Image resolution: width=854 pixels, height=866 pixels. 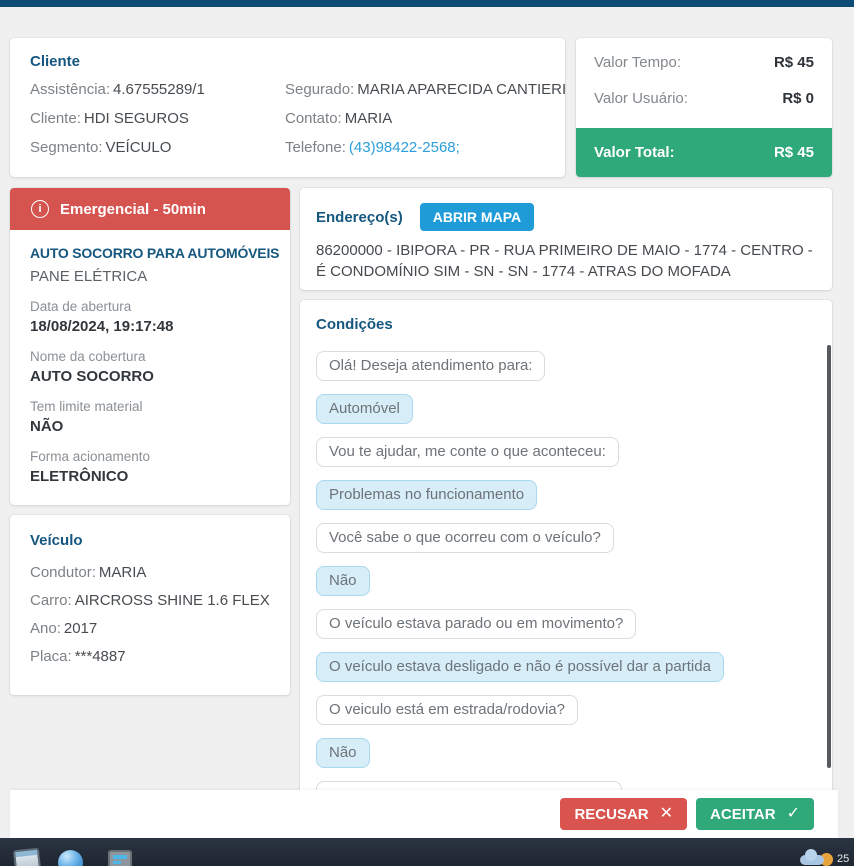 I want to click on address-card-title: Endereço(s), so click(x=359, y=217).